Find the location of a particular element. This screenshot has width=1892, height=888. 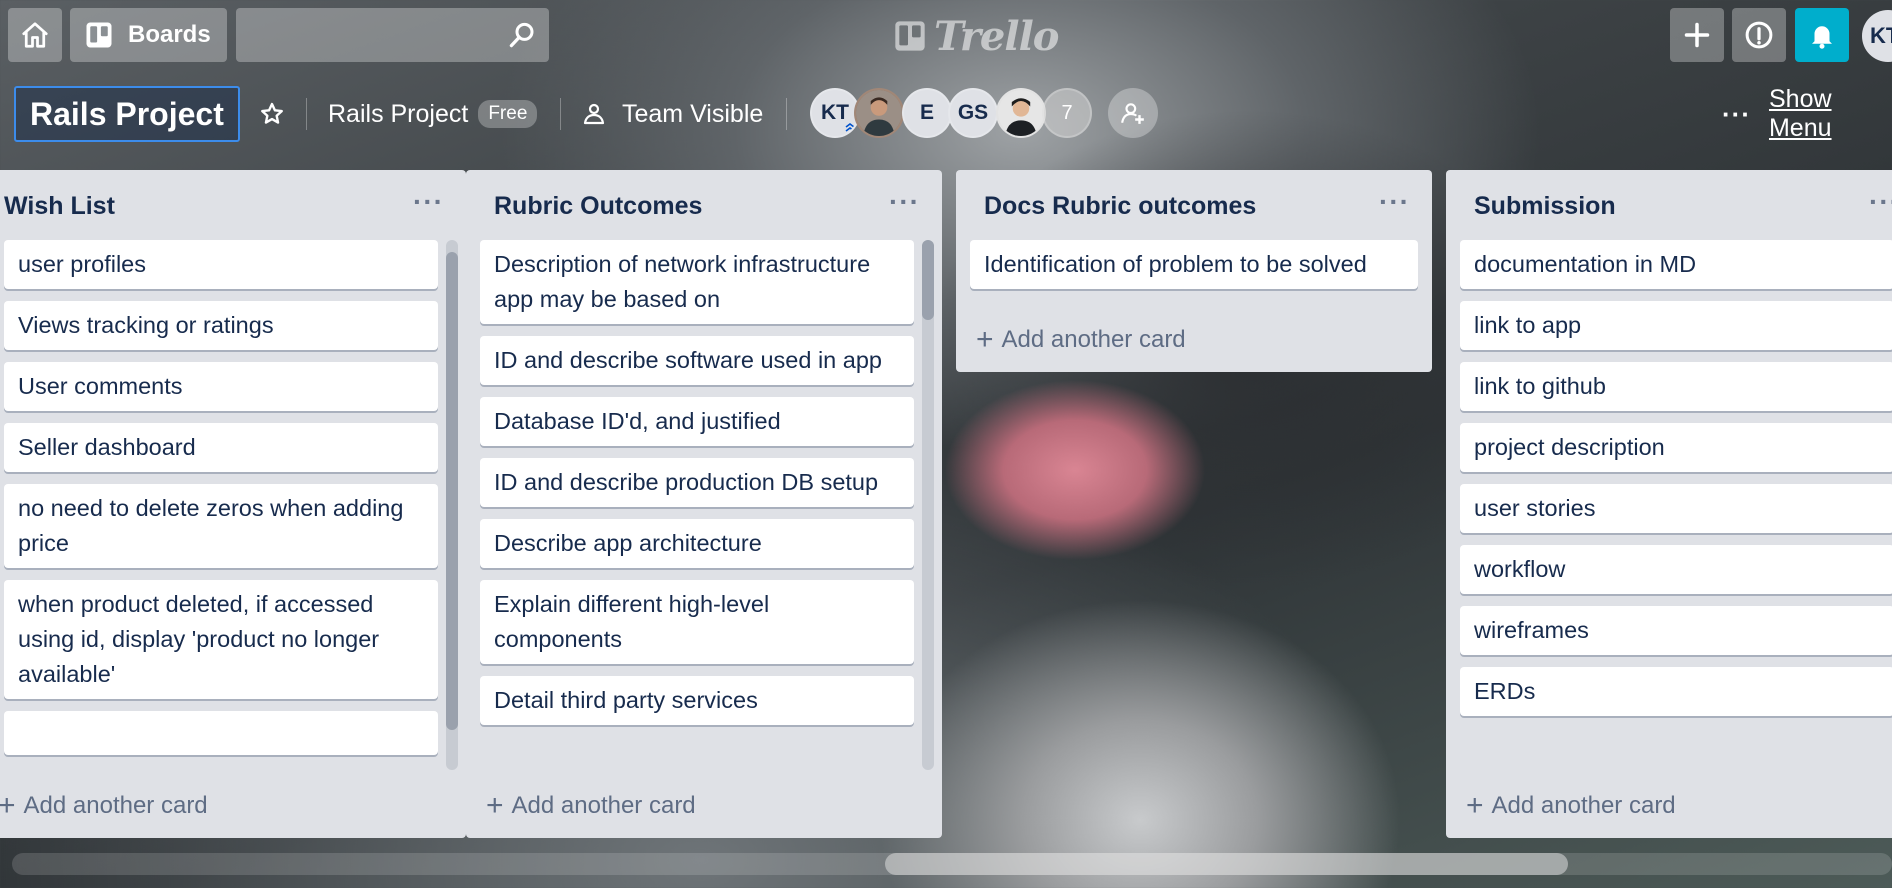

admin-chevron-icon is located at coordinates (850, 127).